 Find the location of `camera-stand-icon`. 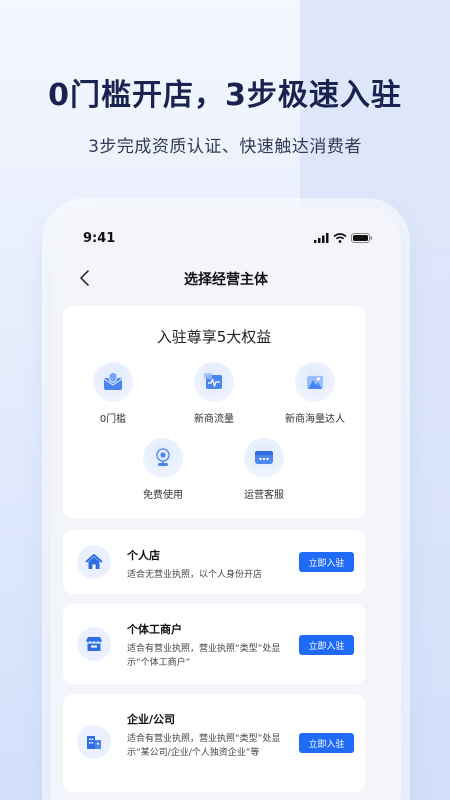

camera-stand-icon is located at coordinates (163, 458).